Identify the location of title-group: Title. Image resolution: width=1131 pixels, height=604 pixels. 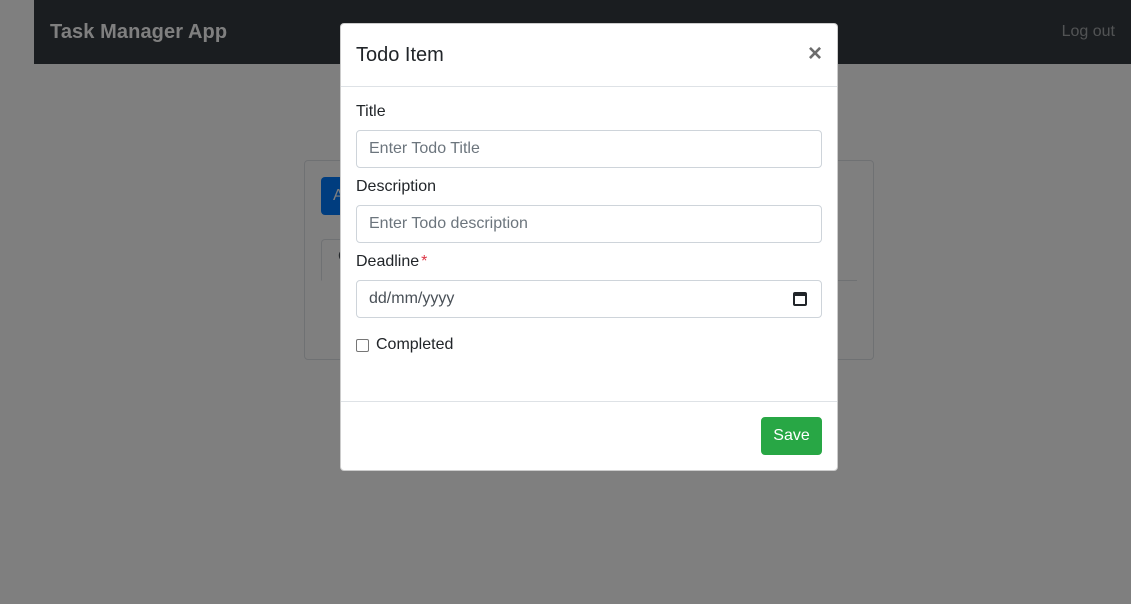
(589, 135).